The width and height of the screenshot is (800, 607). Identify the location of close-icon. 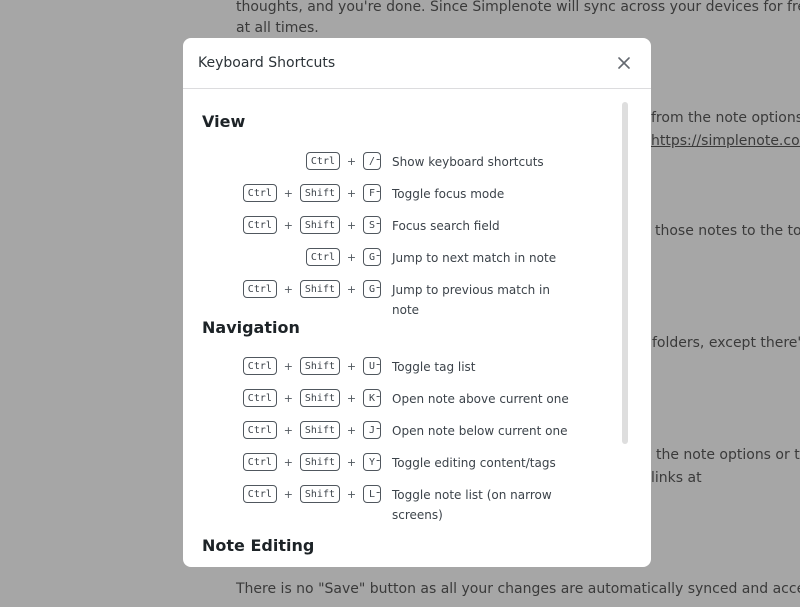
(624, 63).